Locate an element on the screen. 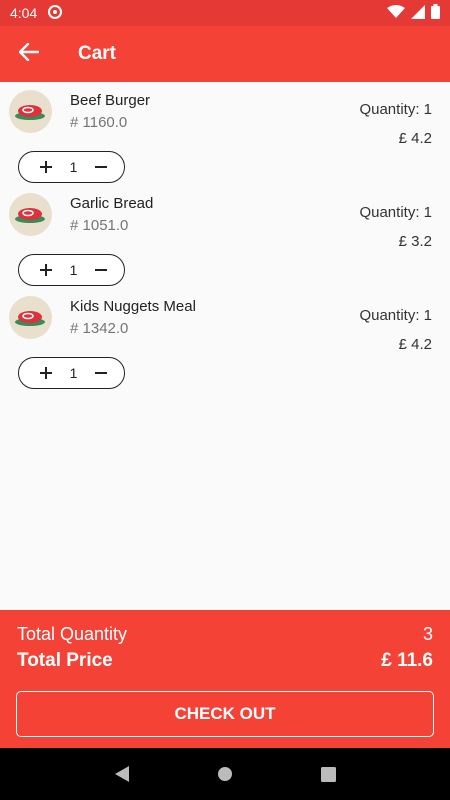 The image size is (450, 800). item-code: # 1160.0 is located at coordinates (99, 122).